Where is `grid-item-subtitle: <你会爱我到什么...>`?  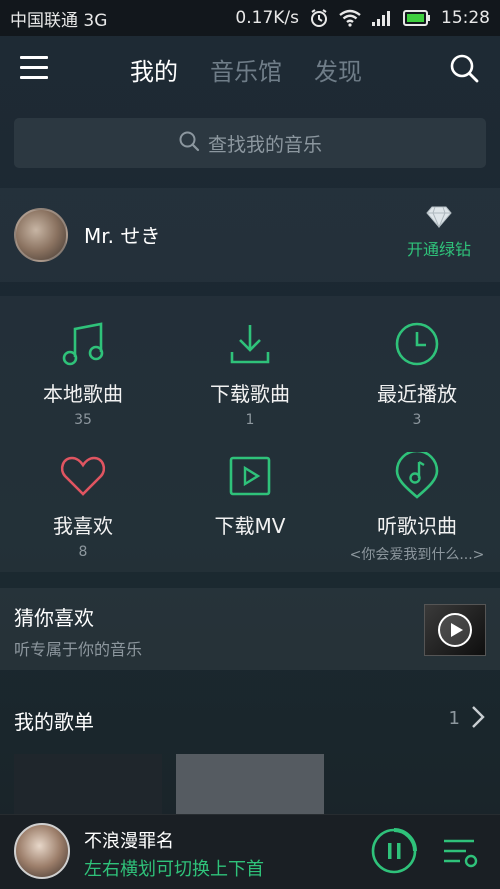 grid-item-subtitle: <你会爱我到什么...> is located at coordinates (417, 555).